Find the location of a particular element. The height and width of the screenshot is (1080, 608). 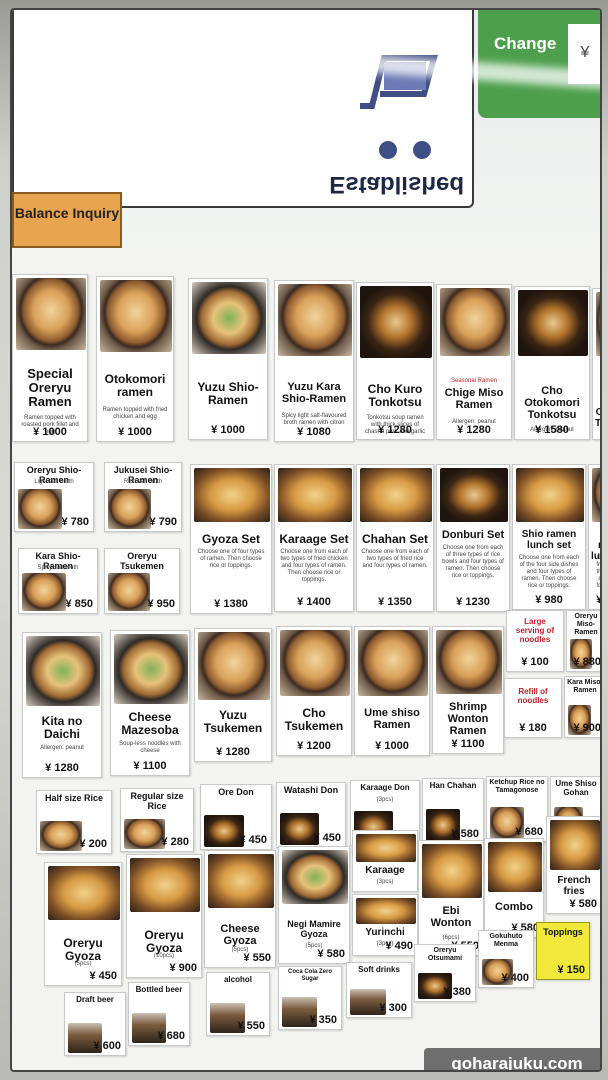

menu-item-button: Oreryu Otsumami ¥ 380 is located at coordinates (445, 973).